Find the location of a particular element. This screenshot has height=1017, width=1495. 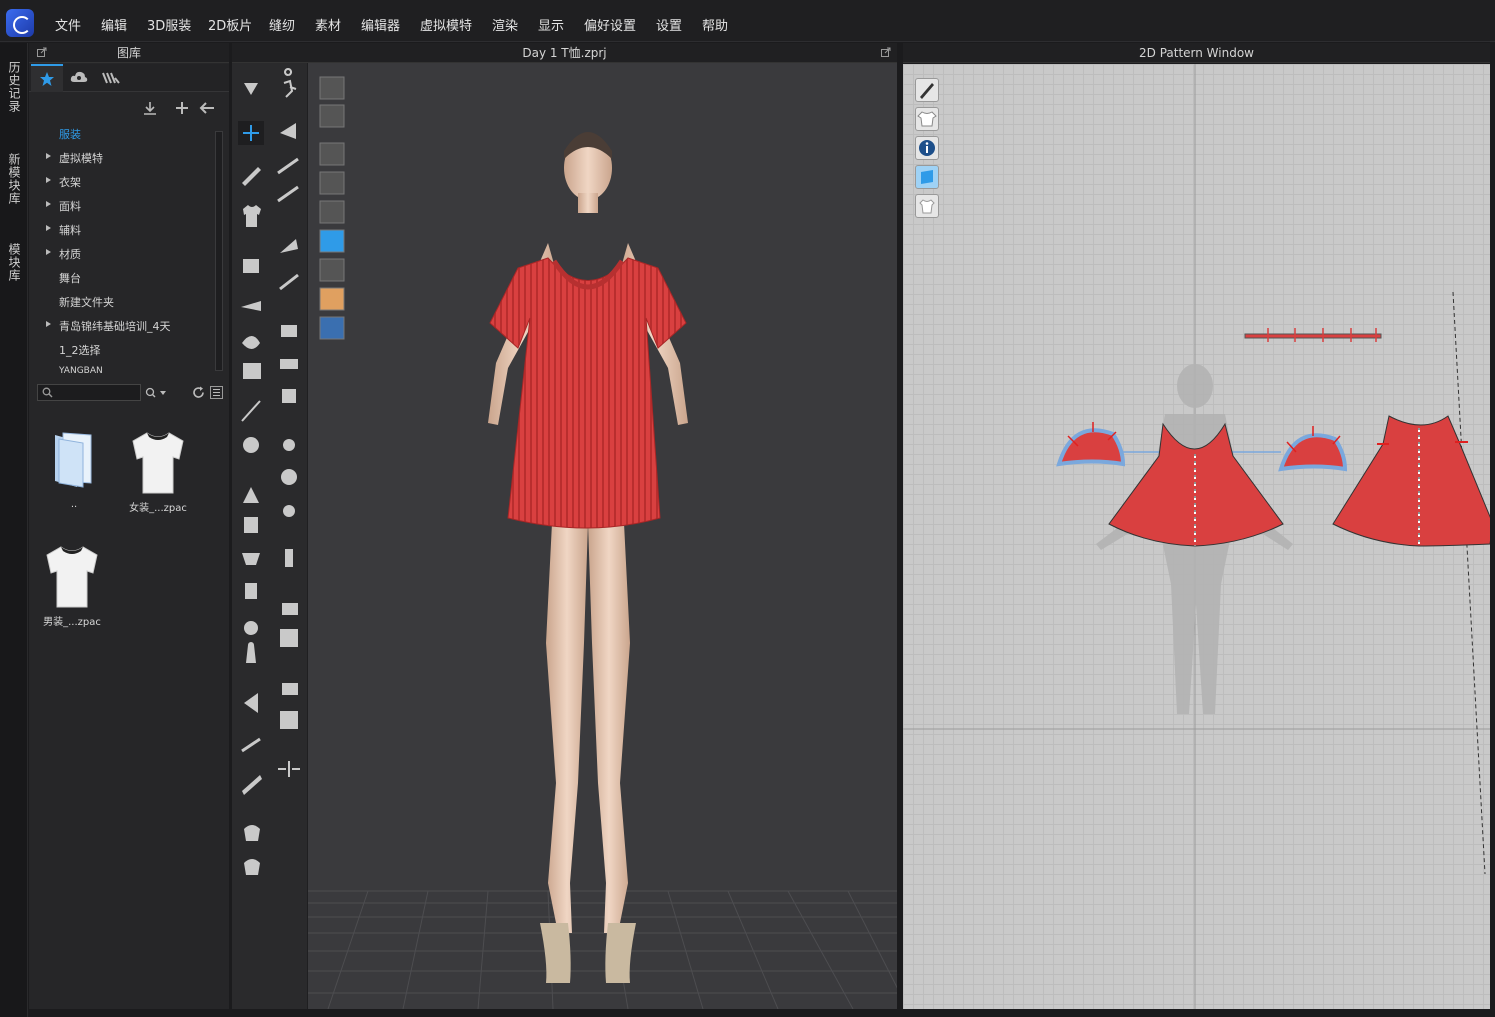

back-icon is located at coordinates (207, 108).